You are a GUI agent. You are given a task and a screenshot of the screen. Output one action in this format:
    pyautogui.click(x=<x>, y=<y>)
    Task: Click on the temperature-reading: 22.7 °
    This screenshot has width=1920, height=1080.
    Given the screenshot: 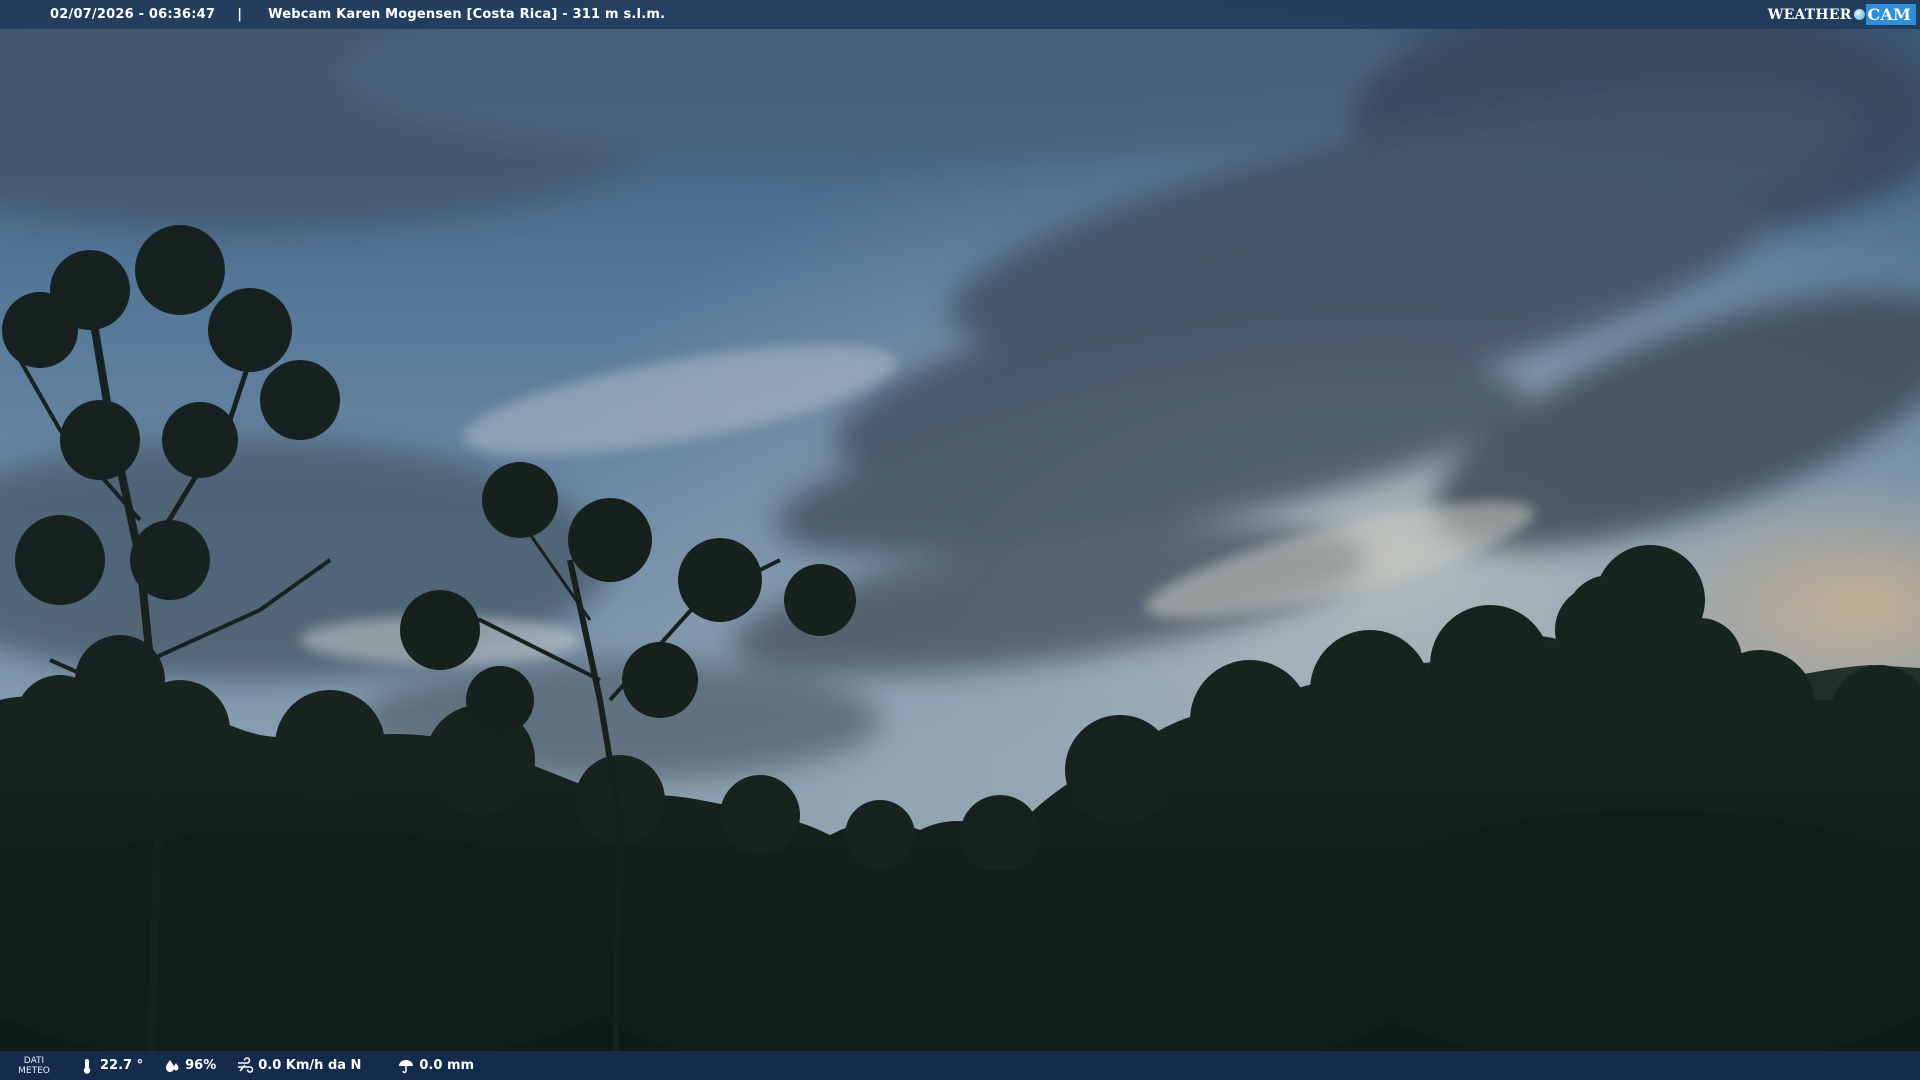 What is the action you would take?
    pyautogui.click(x=110, y=1066)
    